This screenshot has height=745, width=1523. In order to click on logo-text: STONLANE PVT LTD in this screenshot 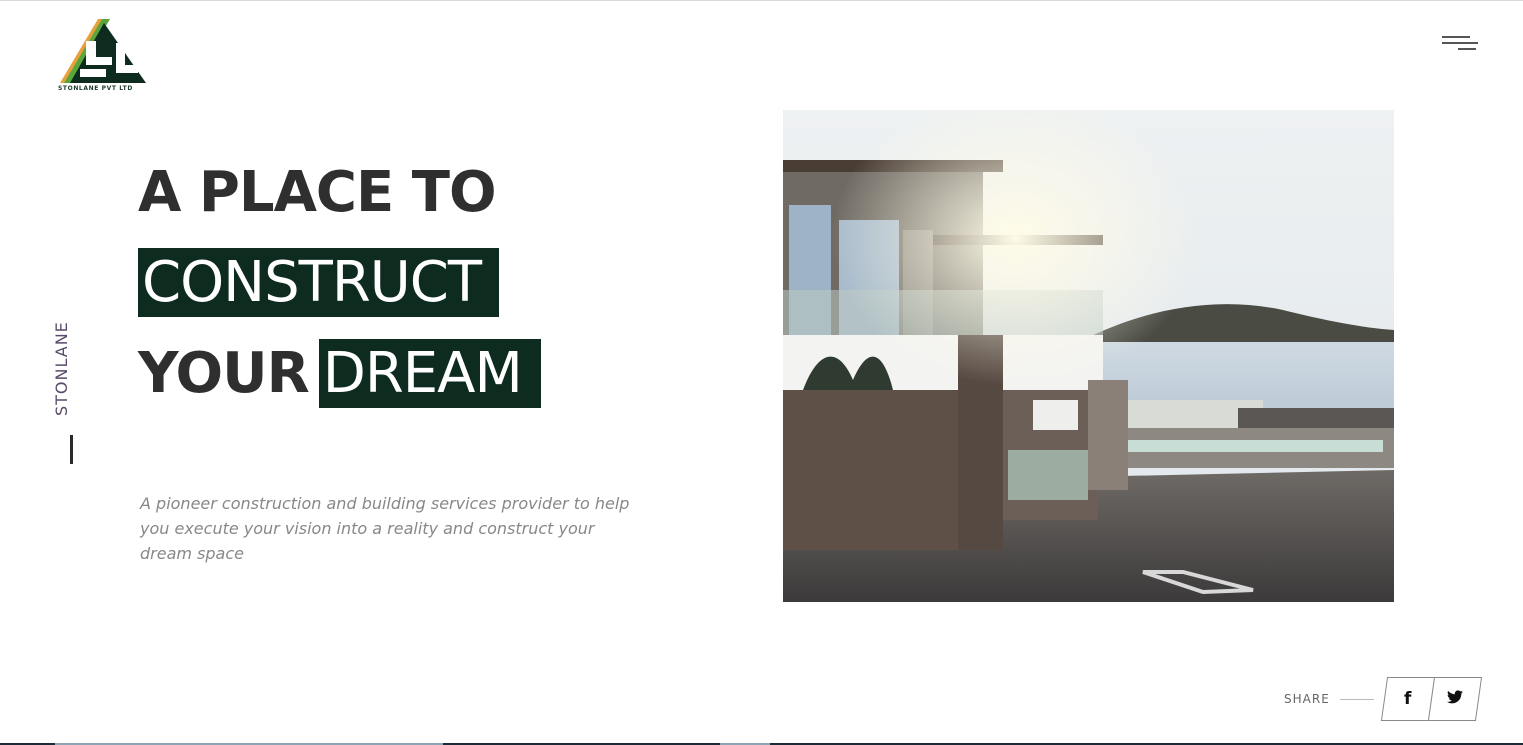, I will do `click(95, 88)`.